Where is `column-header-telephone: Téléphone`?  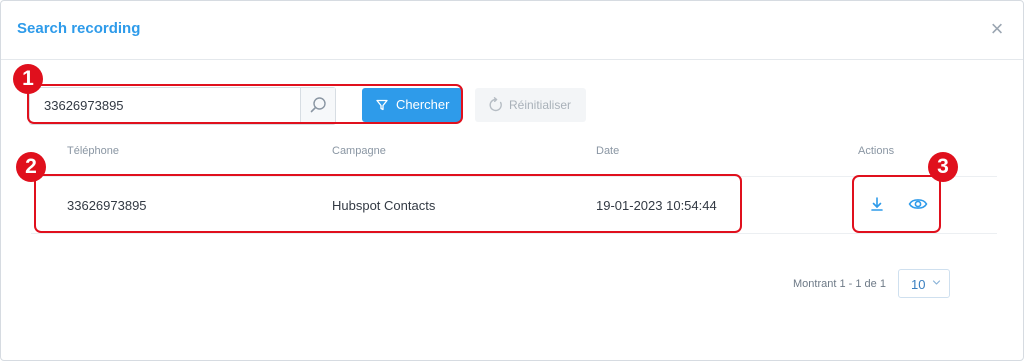
column-header-telephone: Téléphone is located at coordinates (93, 151).